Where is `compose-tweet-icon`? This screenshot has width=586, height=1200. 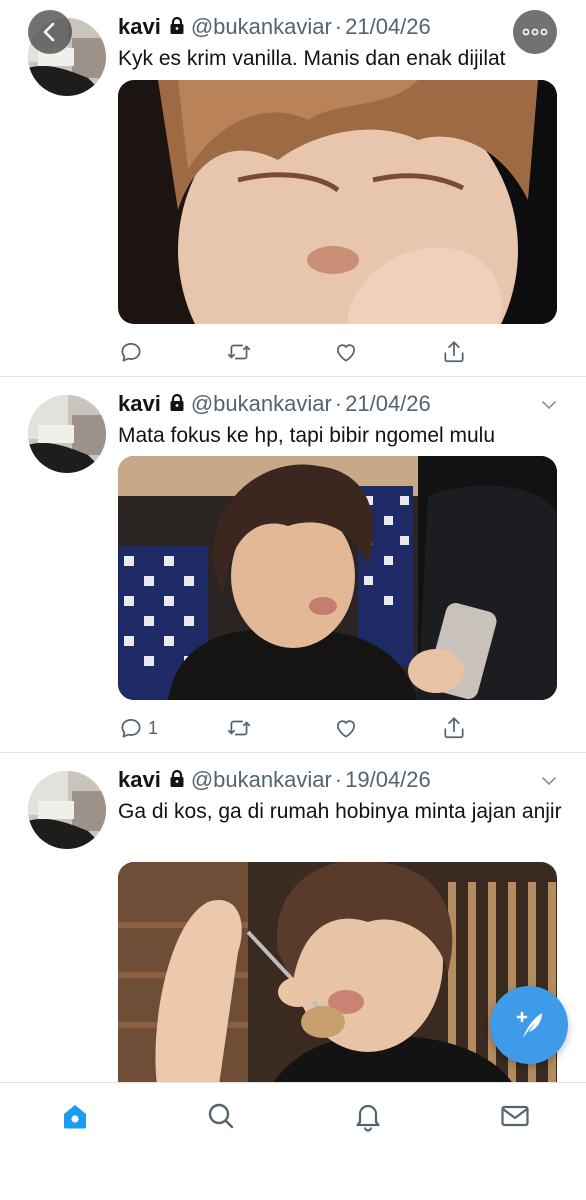 compose-tweet-icon is located at coordinates (529, 1024).